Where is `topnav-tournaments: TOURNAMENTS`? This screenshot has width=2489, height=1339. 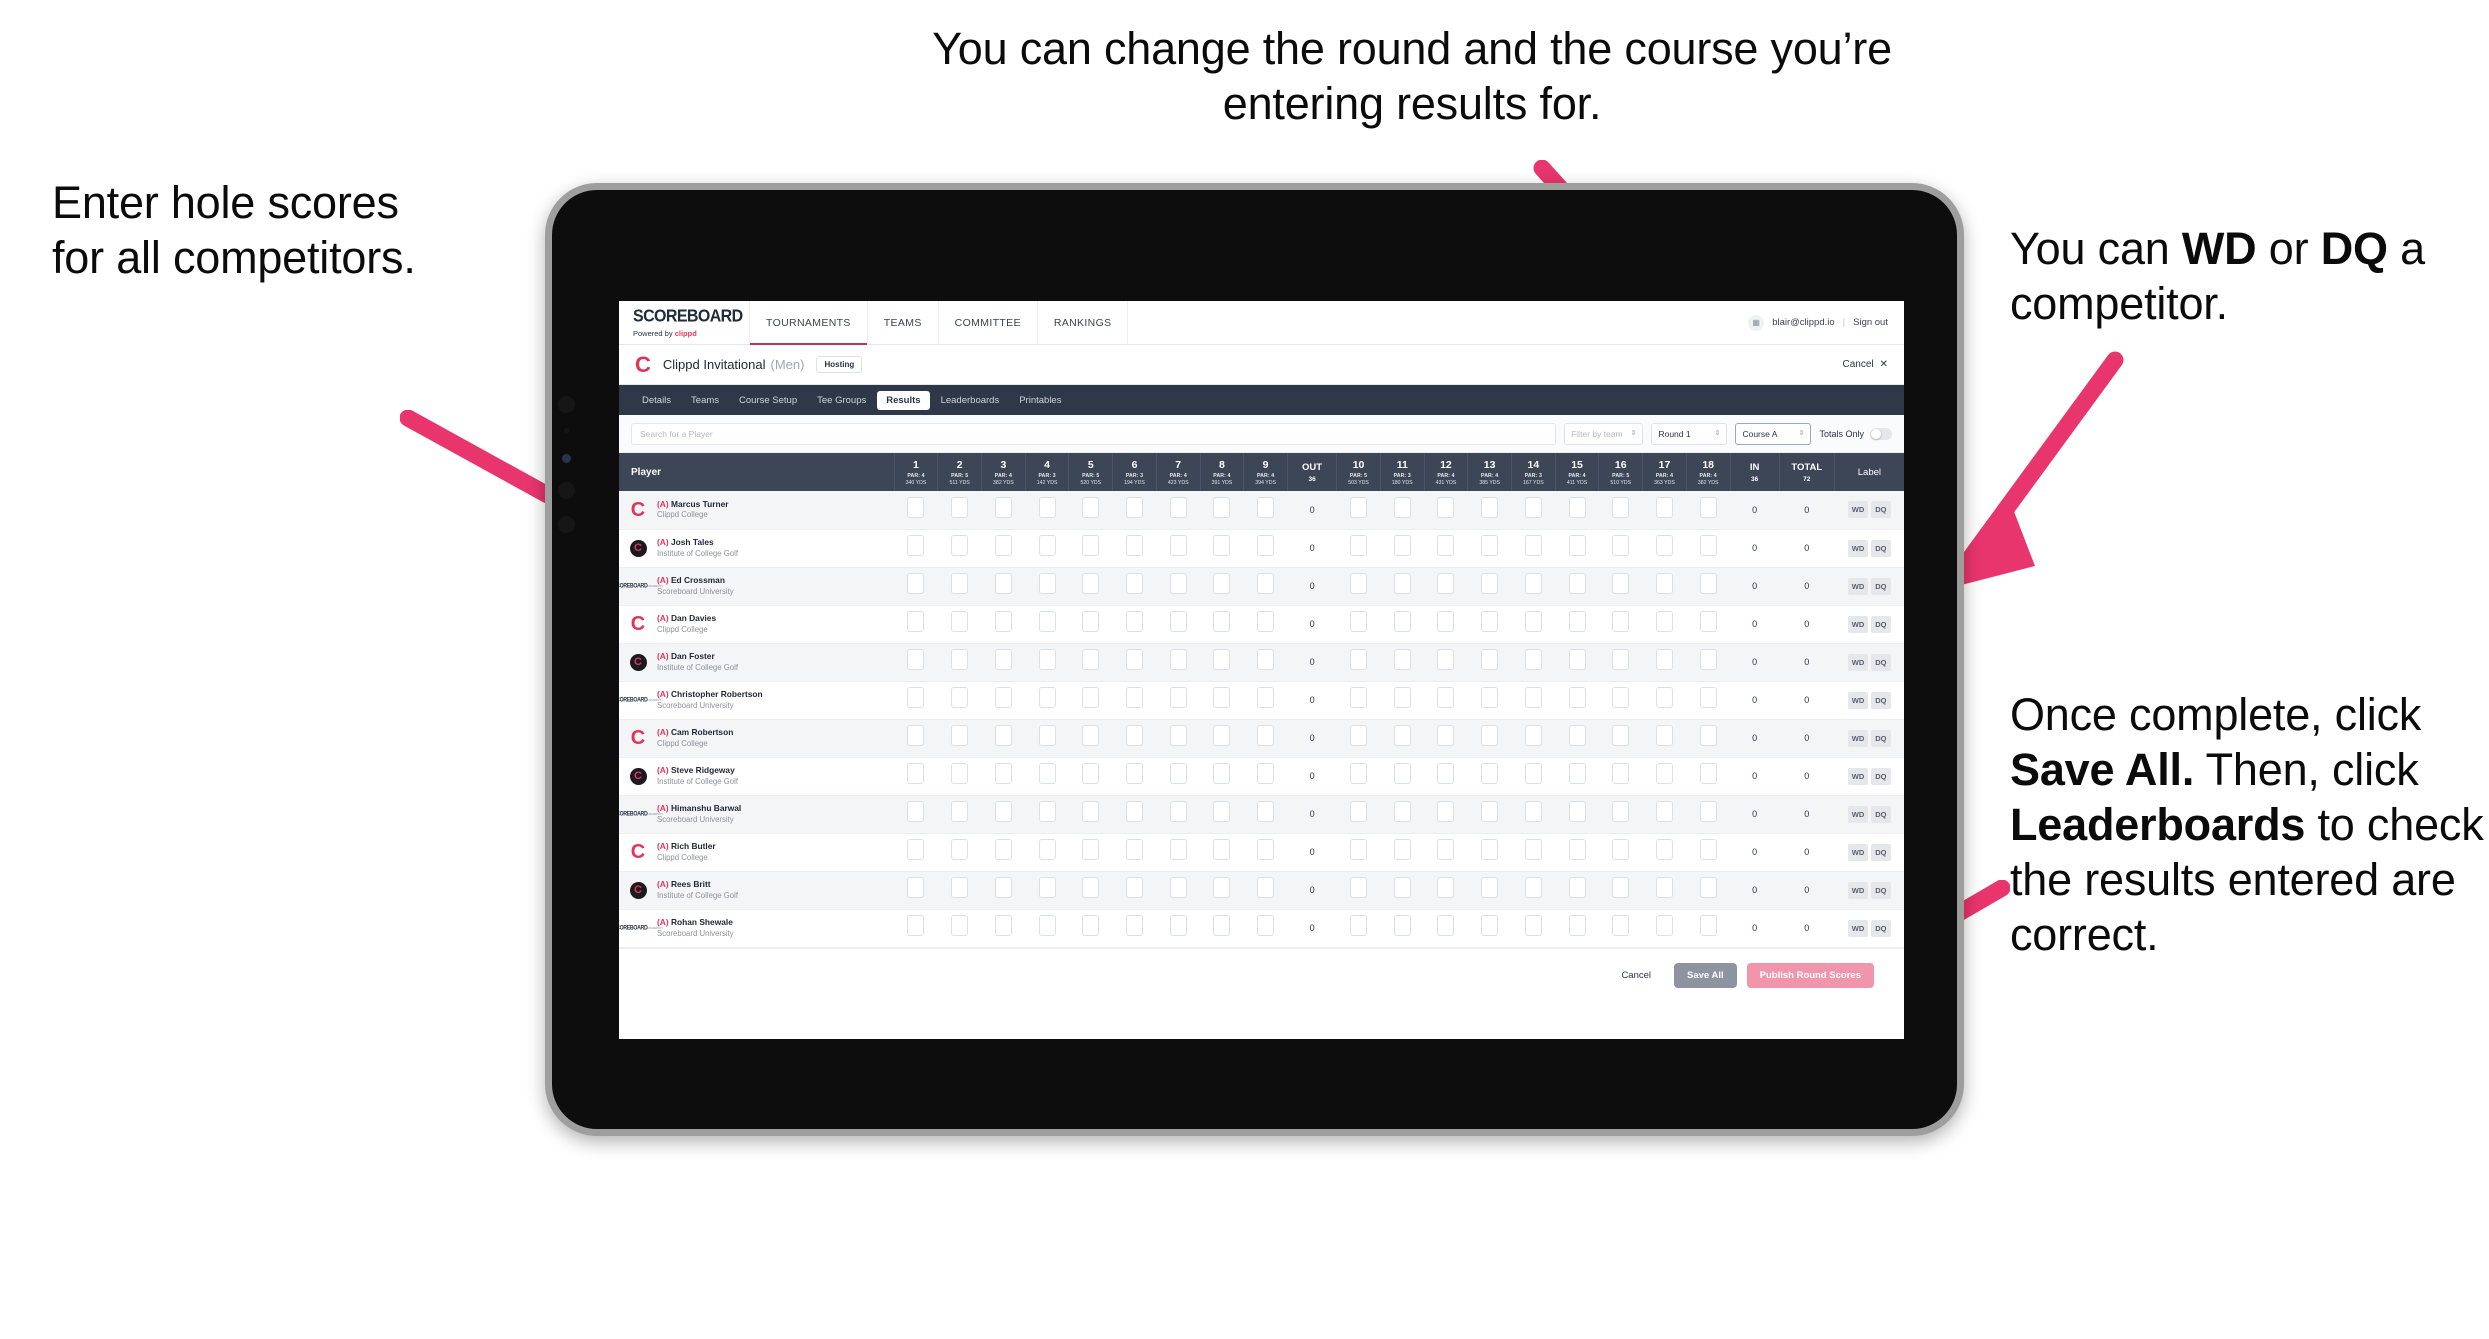
topnav-tournaments: TOURNAMENTS is located at coordinates (808, 323).